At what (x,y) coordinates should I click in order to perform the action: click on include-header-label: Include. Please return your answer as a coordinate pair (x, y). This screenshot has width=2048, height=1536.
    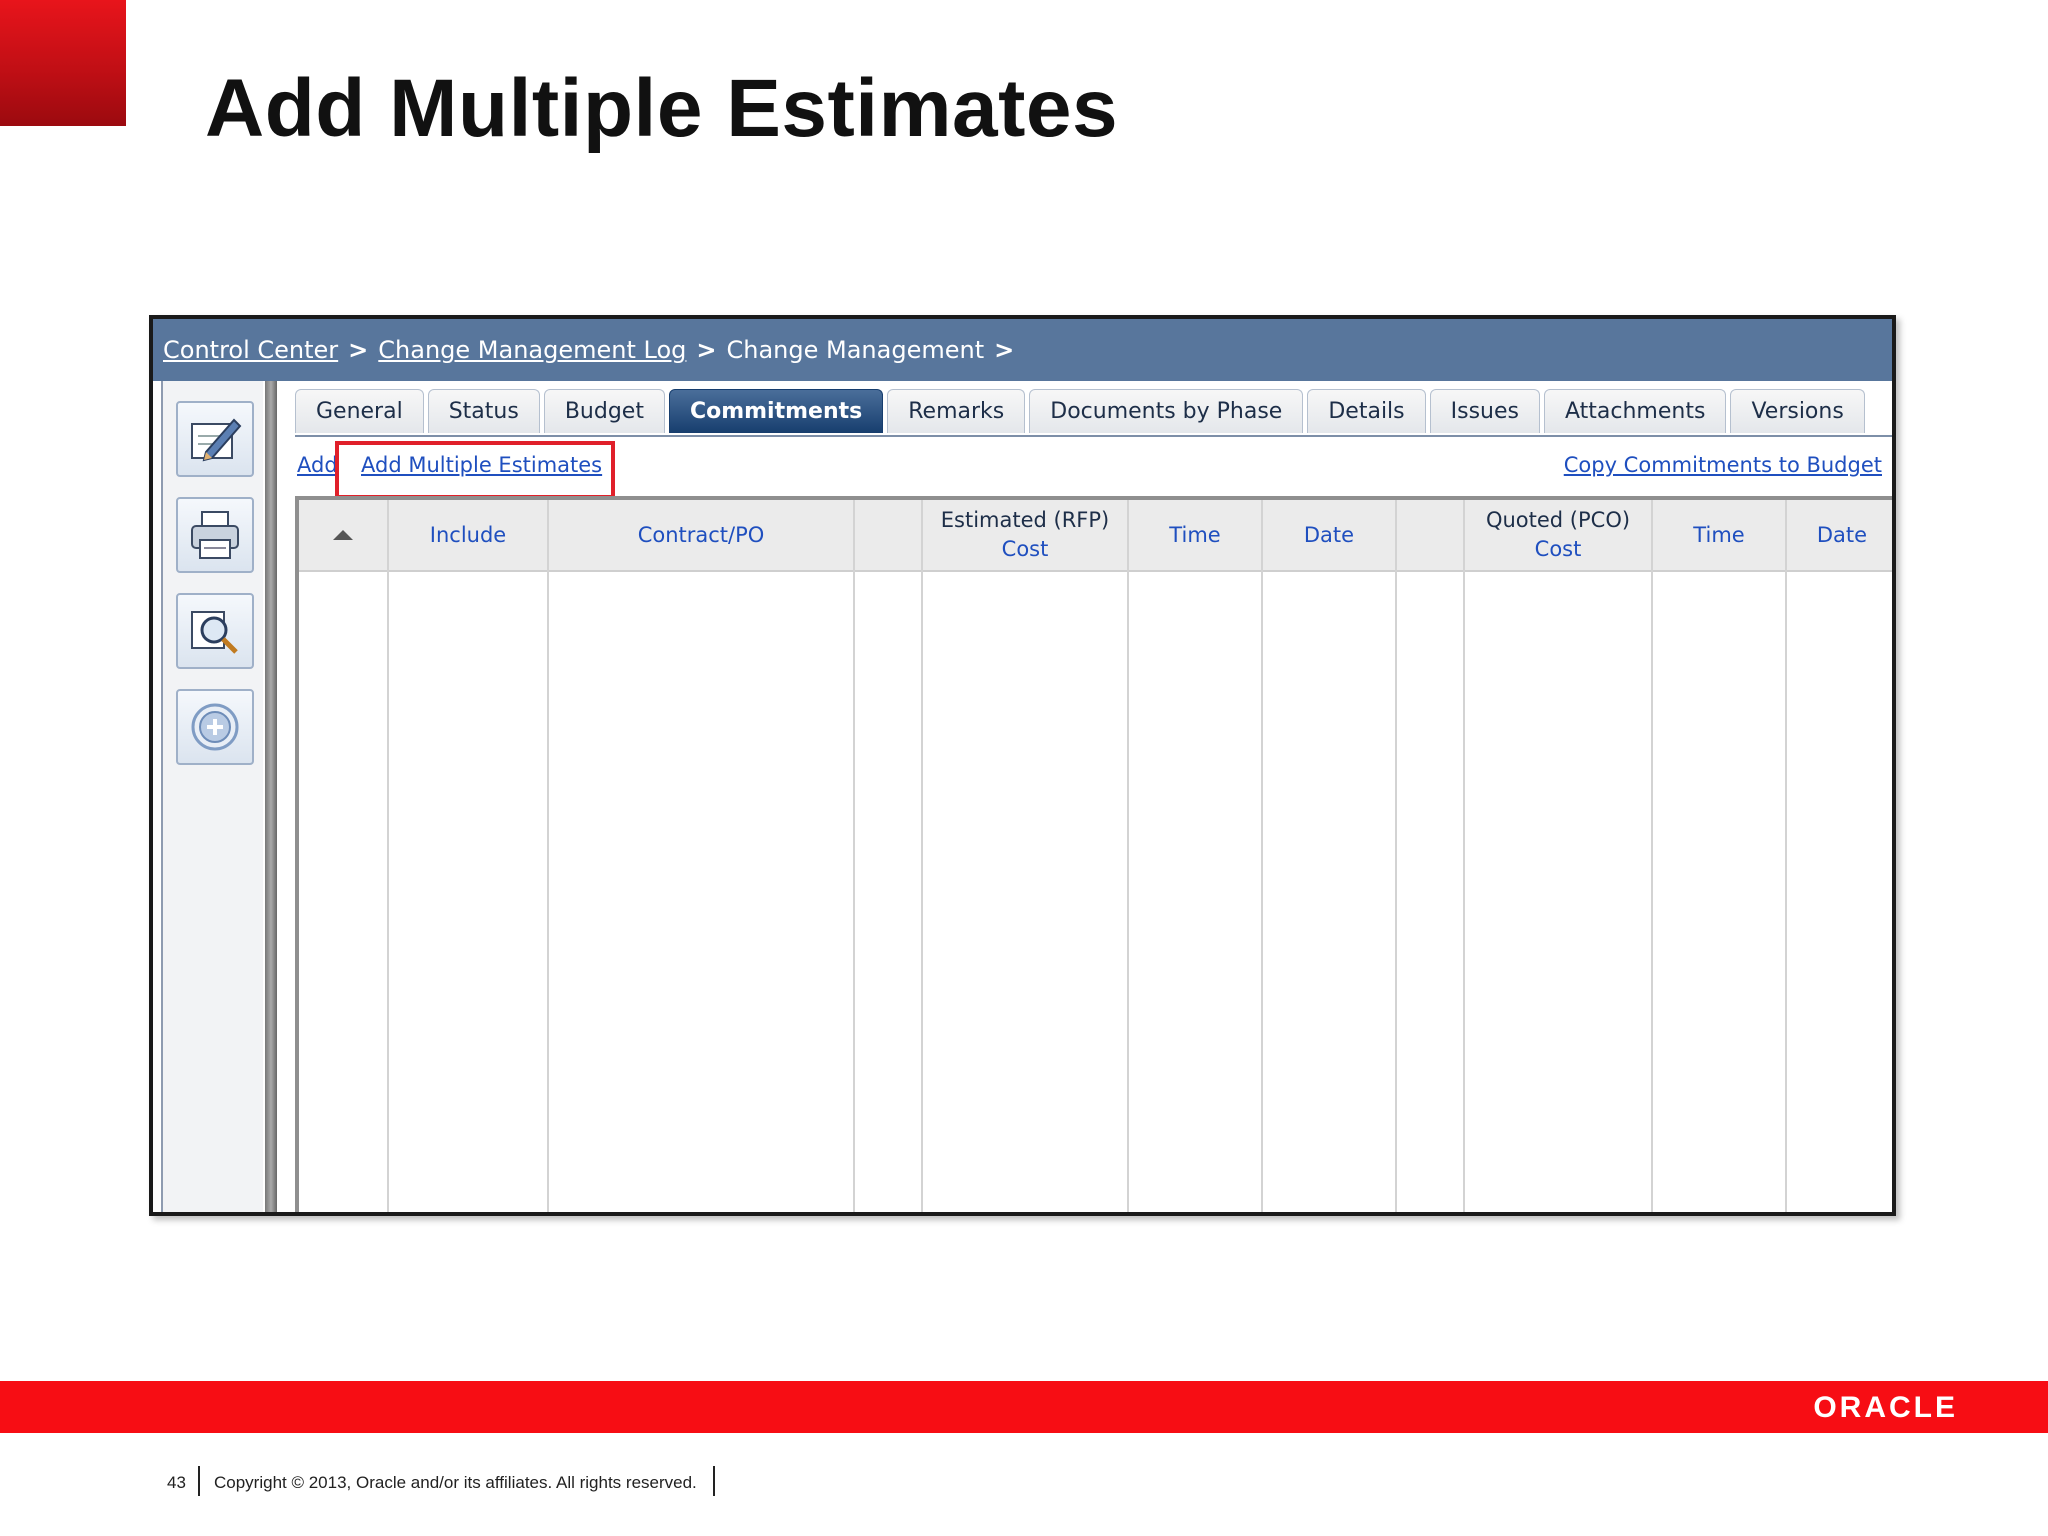
    Looking at the image, I should click on (468, 534).